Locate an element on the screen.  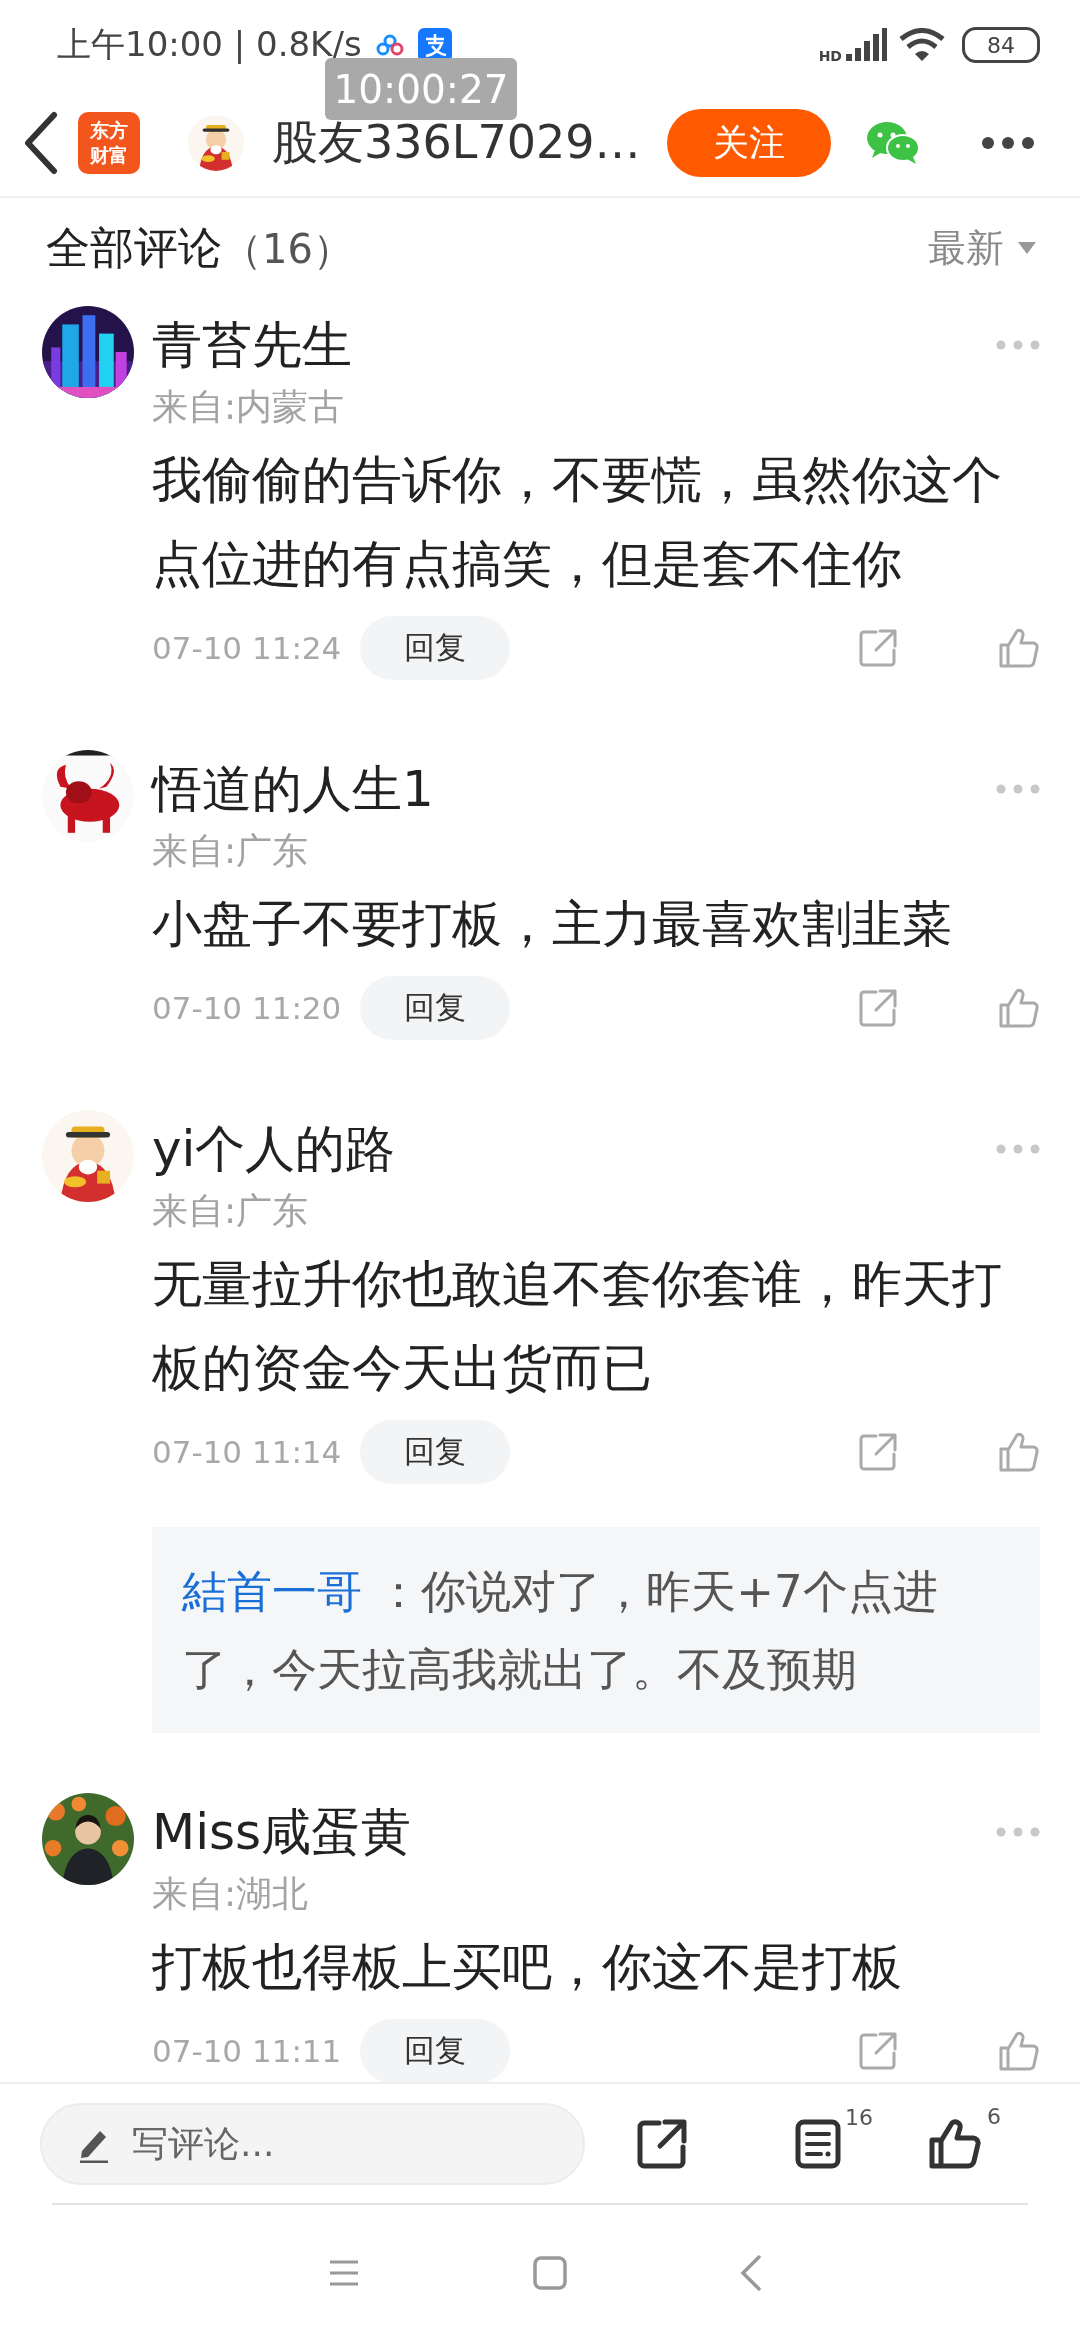
commenter-name: Miss咸蛋黄 is located at coordinates (282, 1832).